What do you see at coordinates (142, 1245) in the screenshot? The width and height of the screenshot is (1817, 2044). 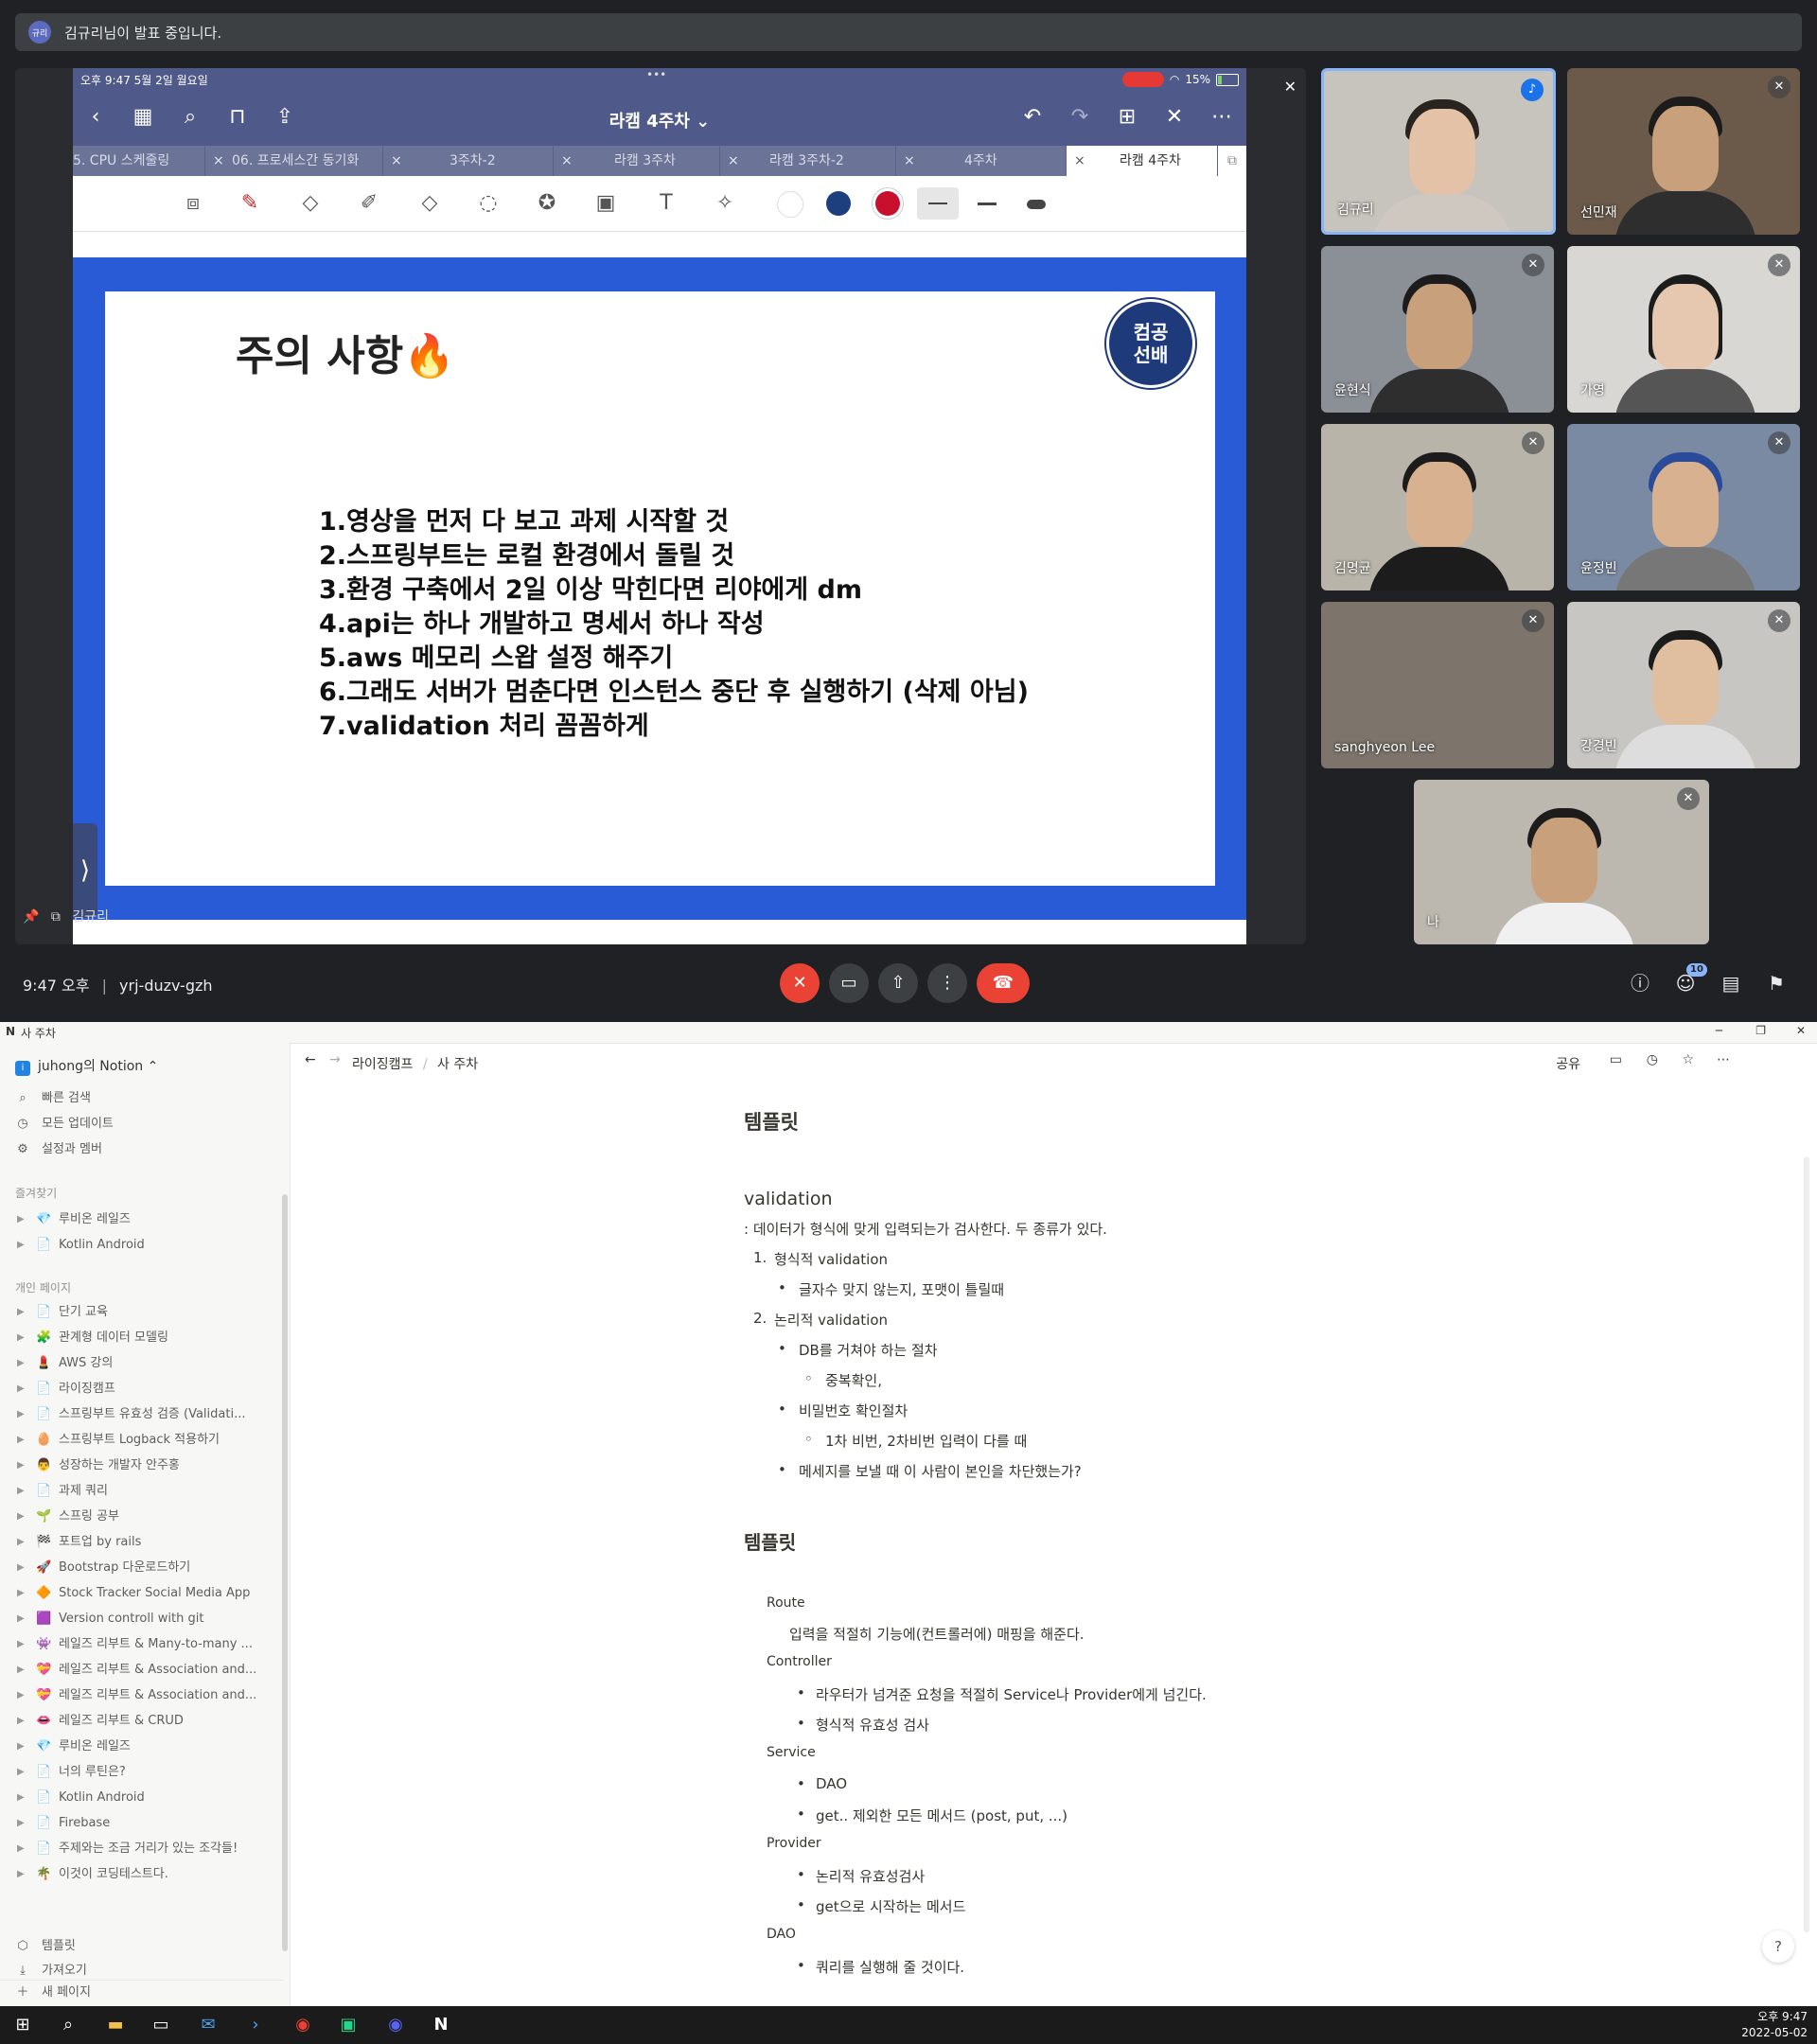 I see `sidebar-item-favorite: ▶ 📄 Kotlin Android` at bounding box center [142, 1245].